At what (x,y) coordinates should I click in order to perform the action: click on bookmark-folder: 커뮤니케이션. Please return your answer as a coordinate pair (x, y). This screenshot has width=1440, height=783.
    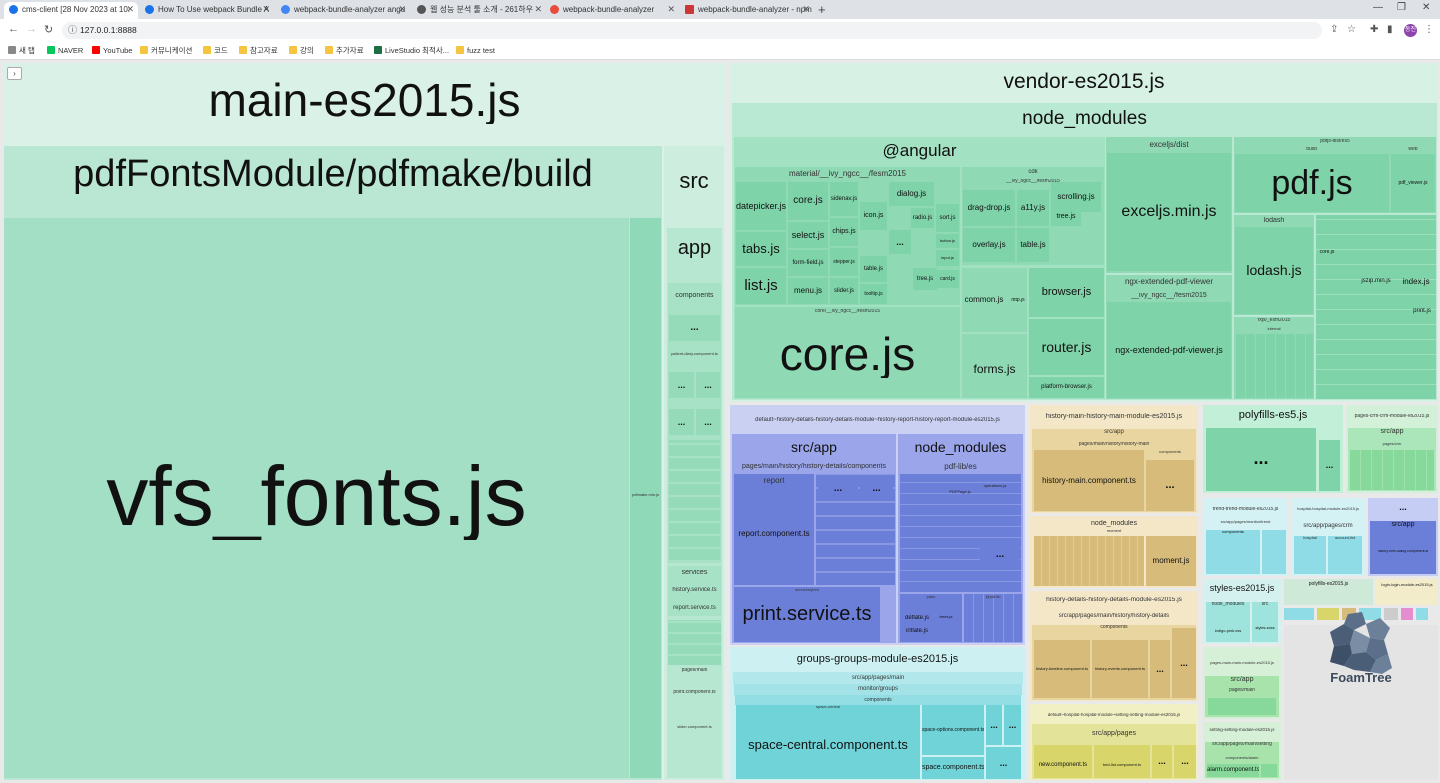
    Looking at the image, I should click on (166, 50).